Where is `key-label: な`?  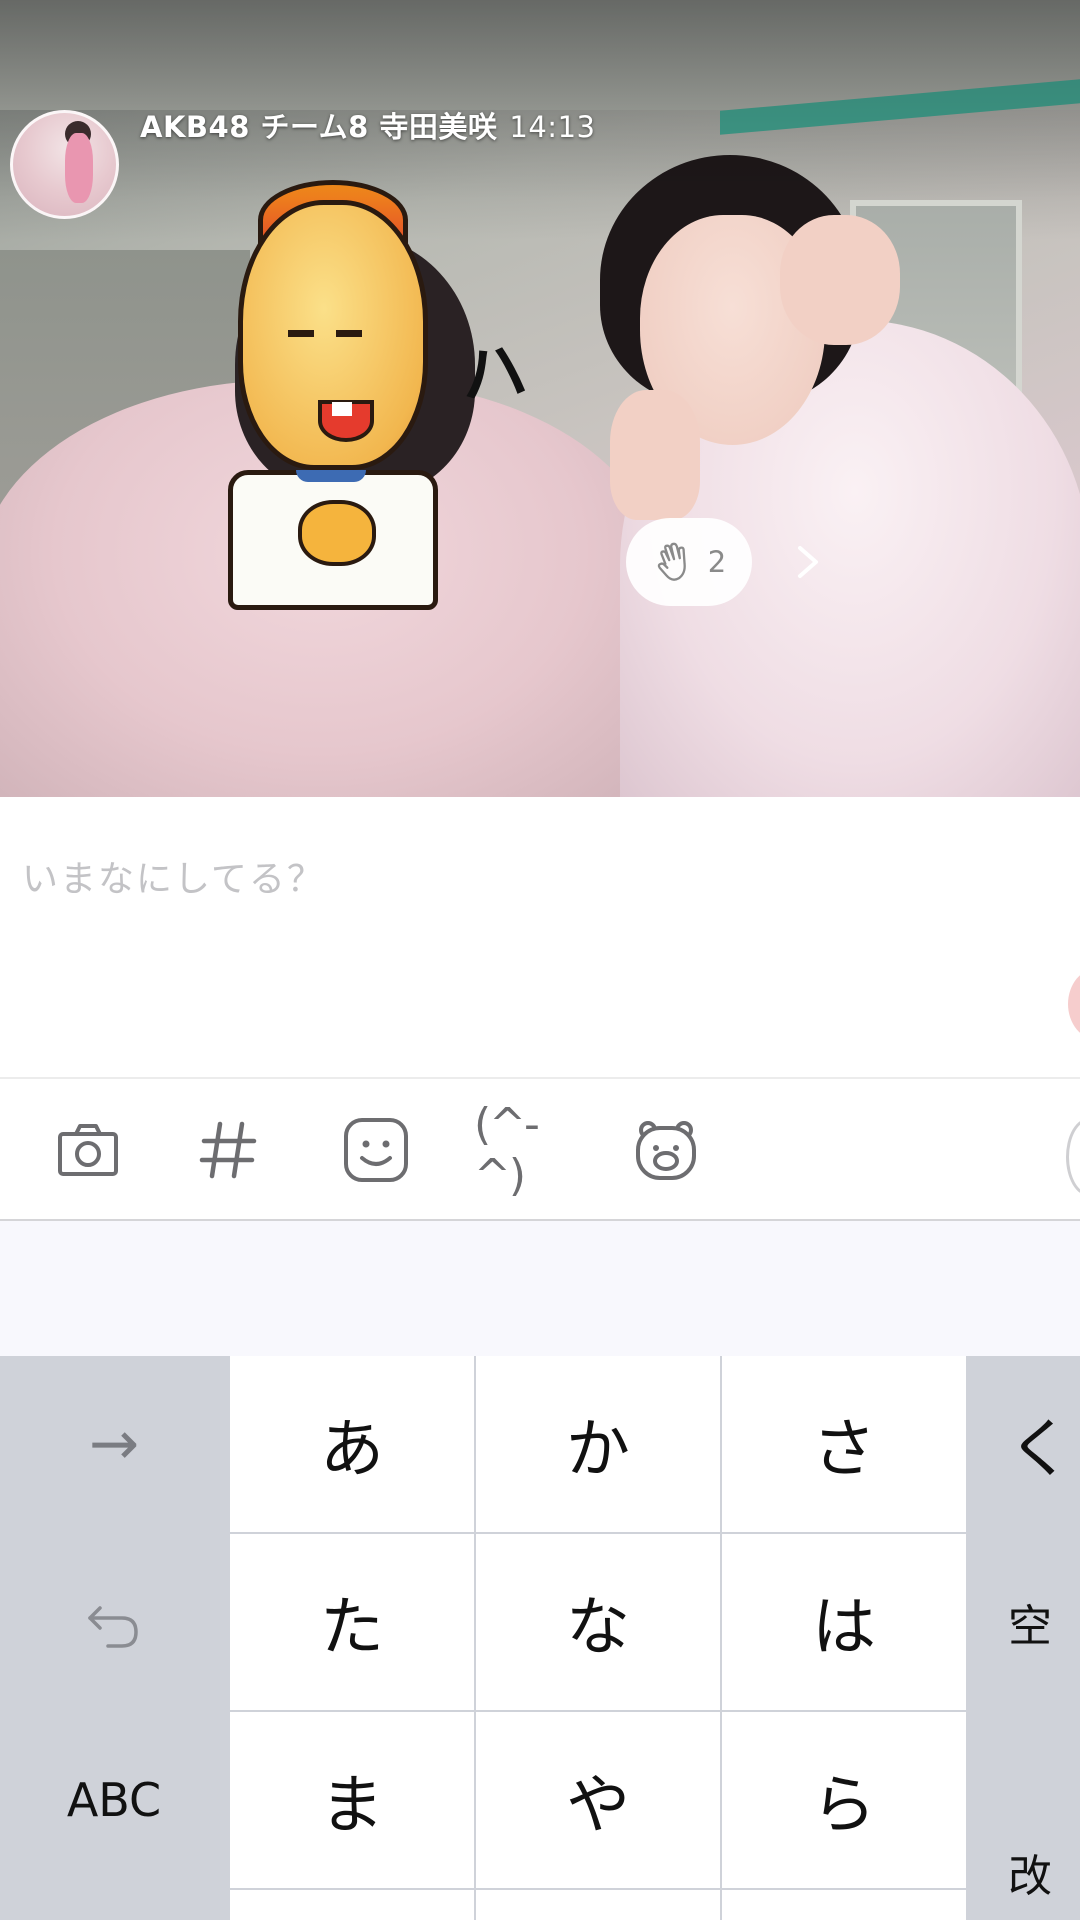 key-label: な is located at coordinates (598, 1628).